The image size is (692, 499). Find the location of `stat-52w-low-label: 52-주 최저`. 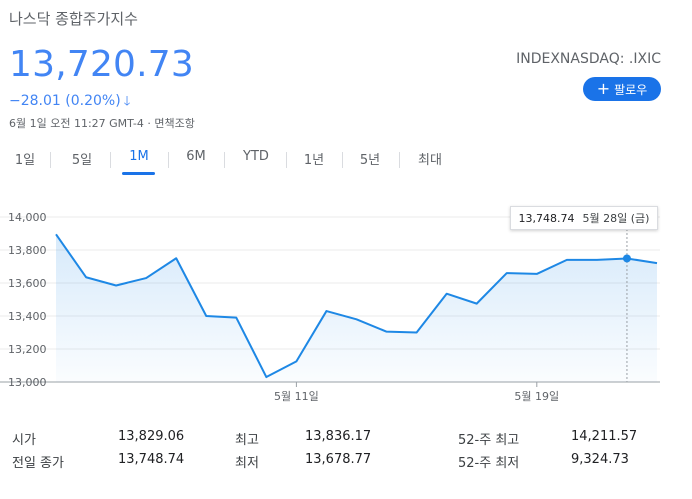

stat-52w-low-label: 52-주 최저 is located at coordinates (489, 463).